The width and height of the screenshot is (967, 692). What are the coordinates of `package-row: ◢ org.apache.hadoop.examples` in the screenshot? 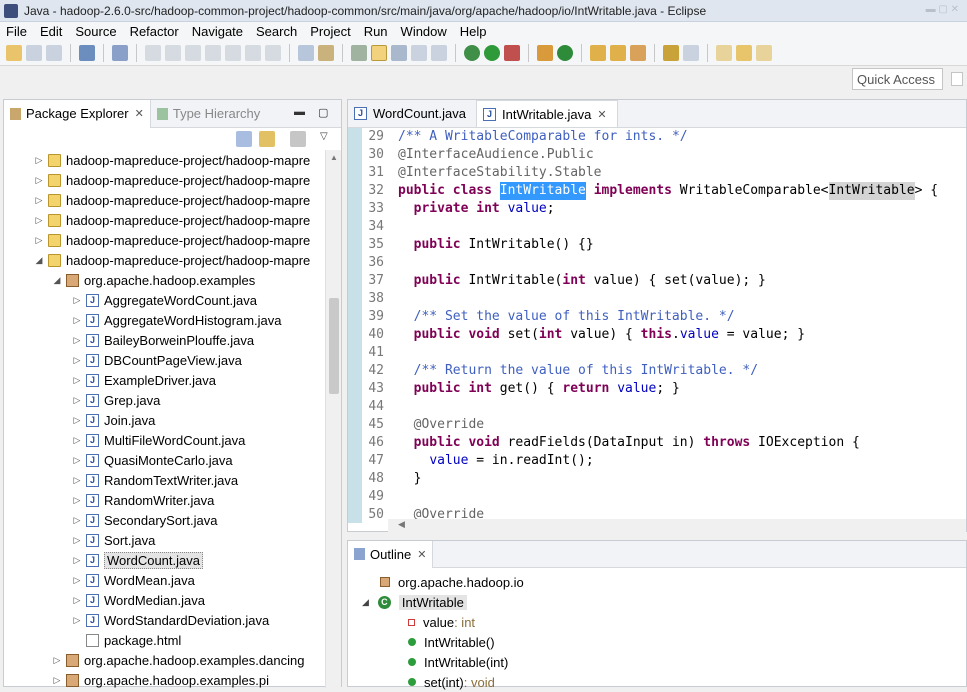 It's located at (165, 280).